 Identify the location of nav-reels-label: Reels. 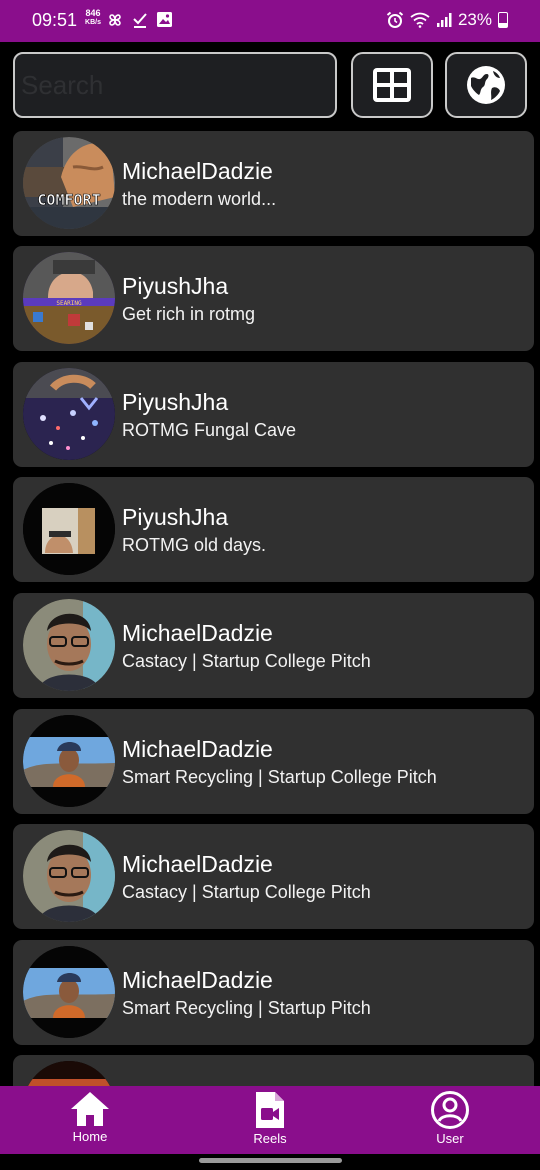
(270, 1138).